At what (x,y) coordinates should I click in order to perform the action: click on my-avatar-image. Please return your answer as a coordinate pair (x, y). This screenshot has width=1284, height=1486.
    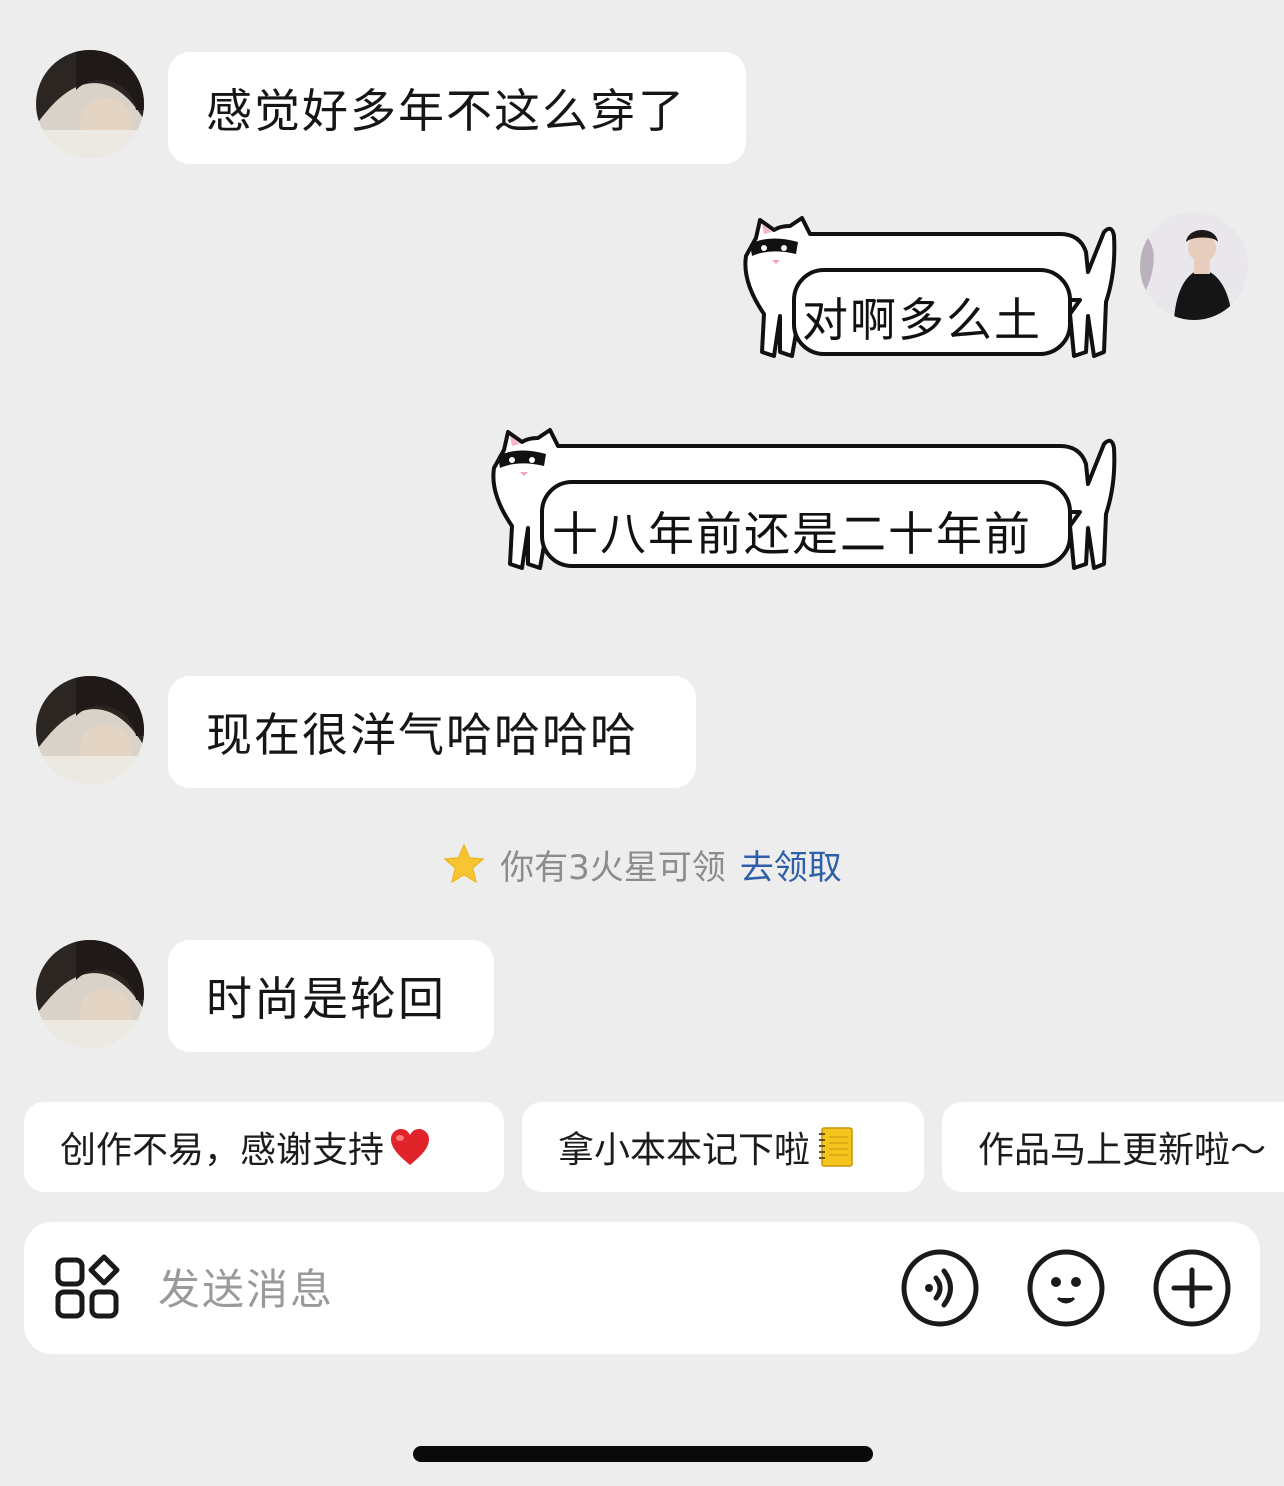
    Looking at the image, I should click on (1194, 266).